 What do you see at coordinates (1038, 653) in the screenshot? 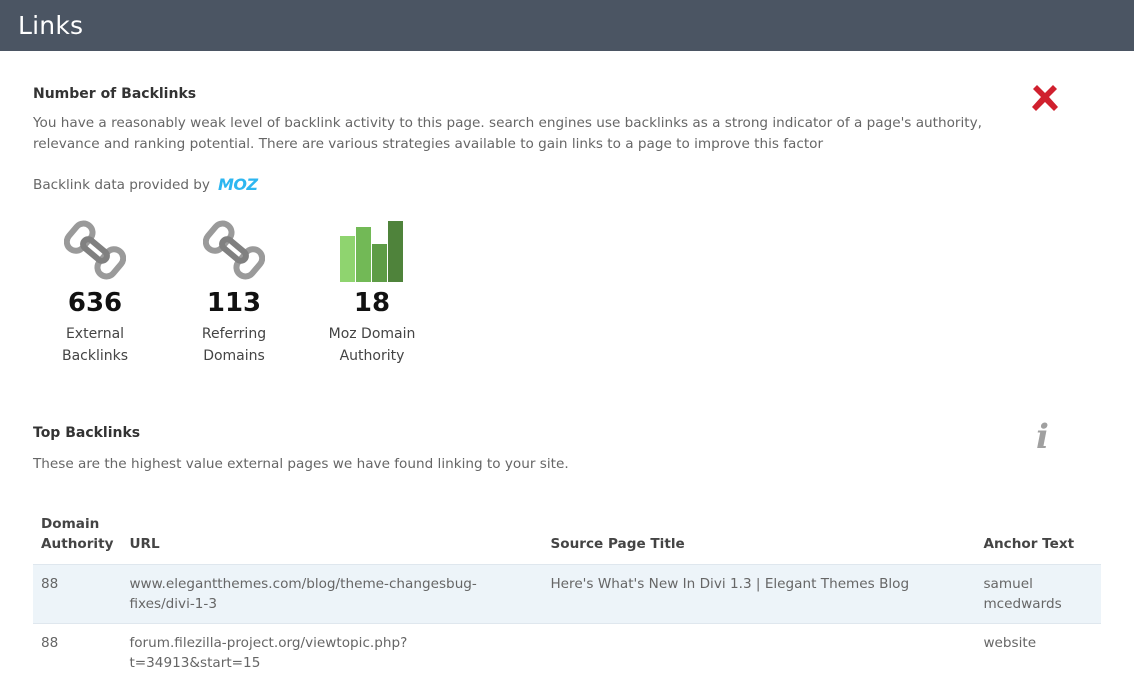
I see `cell-anchor-text: website` at bounding box center [1038, 653].